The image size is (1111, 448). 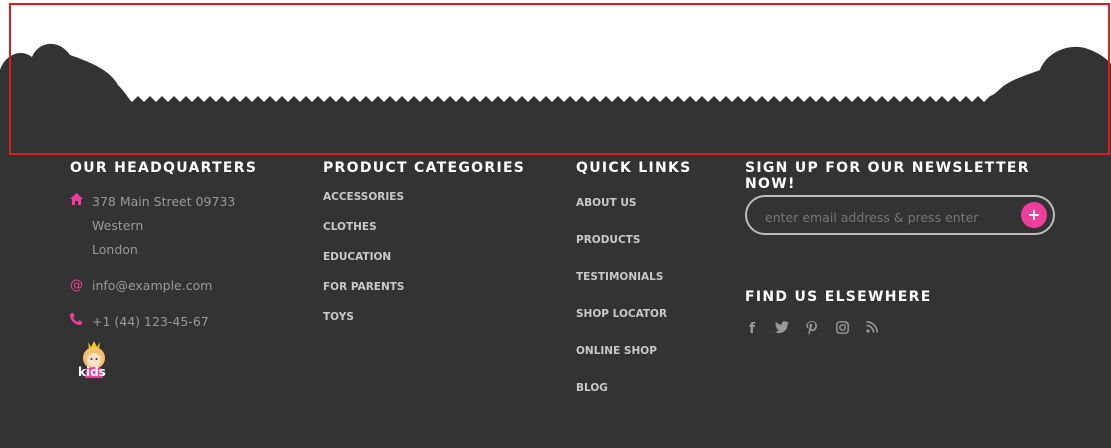 I want to click on email-link: info@example.com, so click(x=152, y=286).